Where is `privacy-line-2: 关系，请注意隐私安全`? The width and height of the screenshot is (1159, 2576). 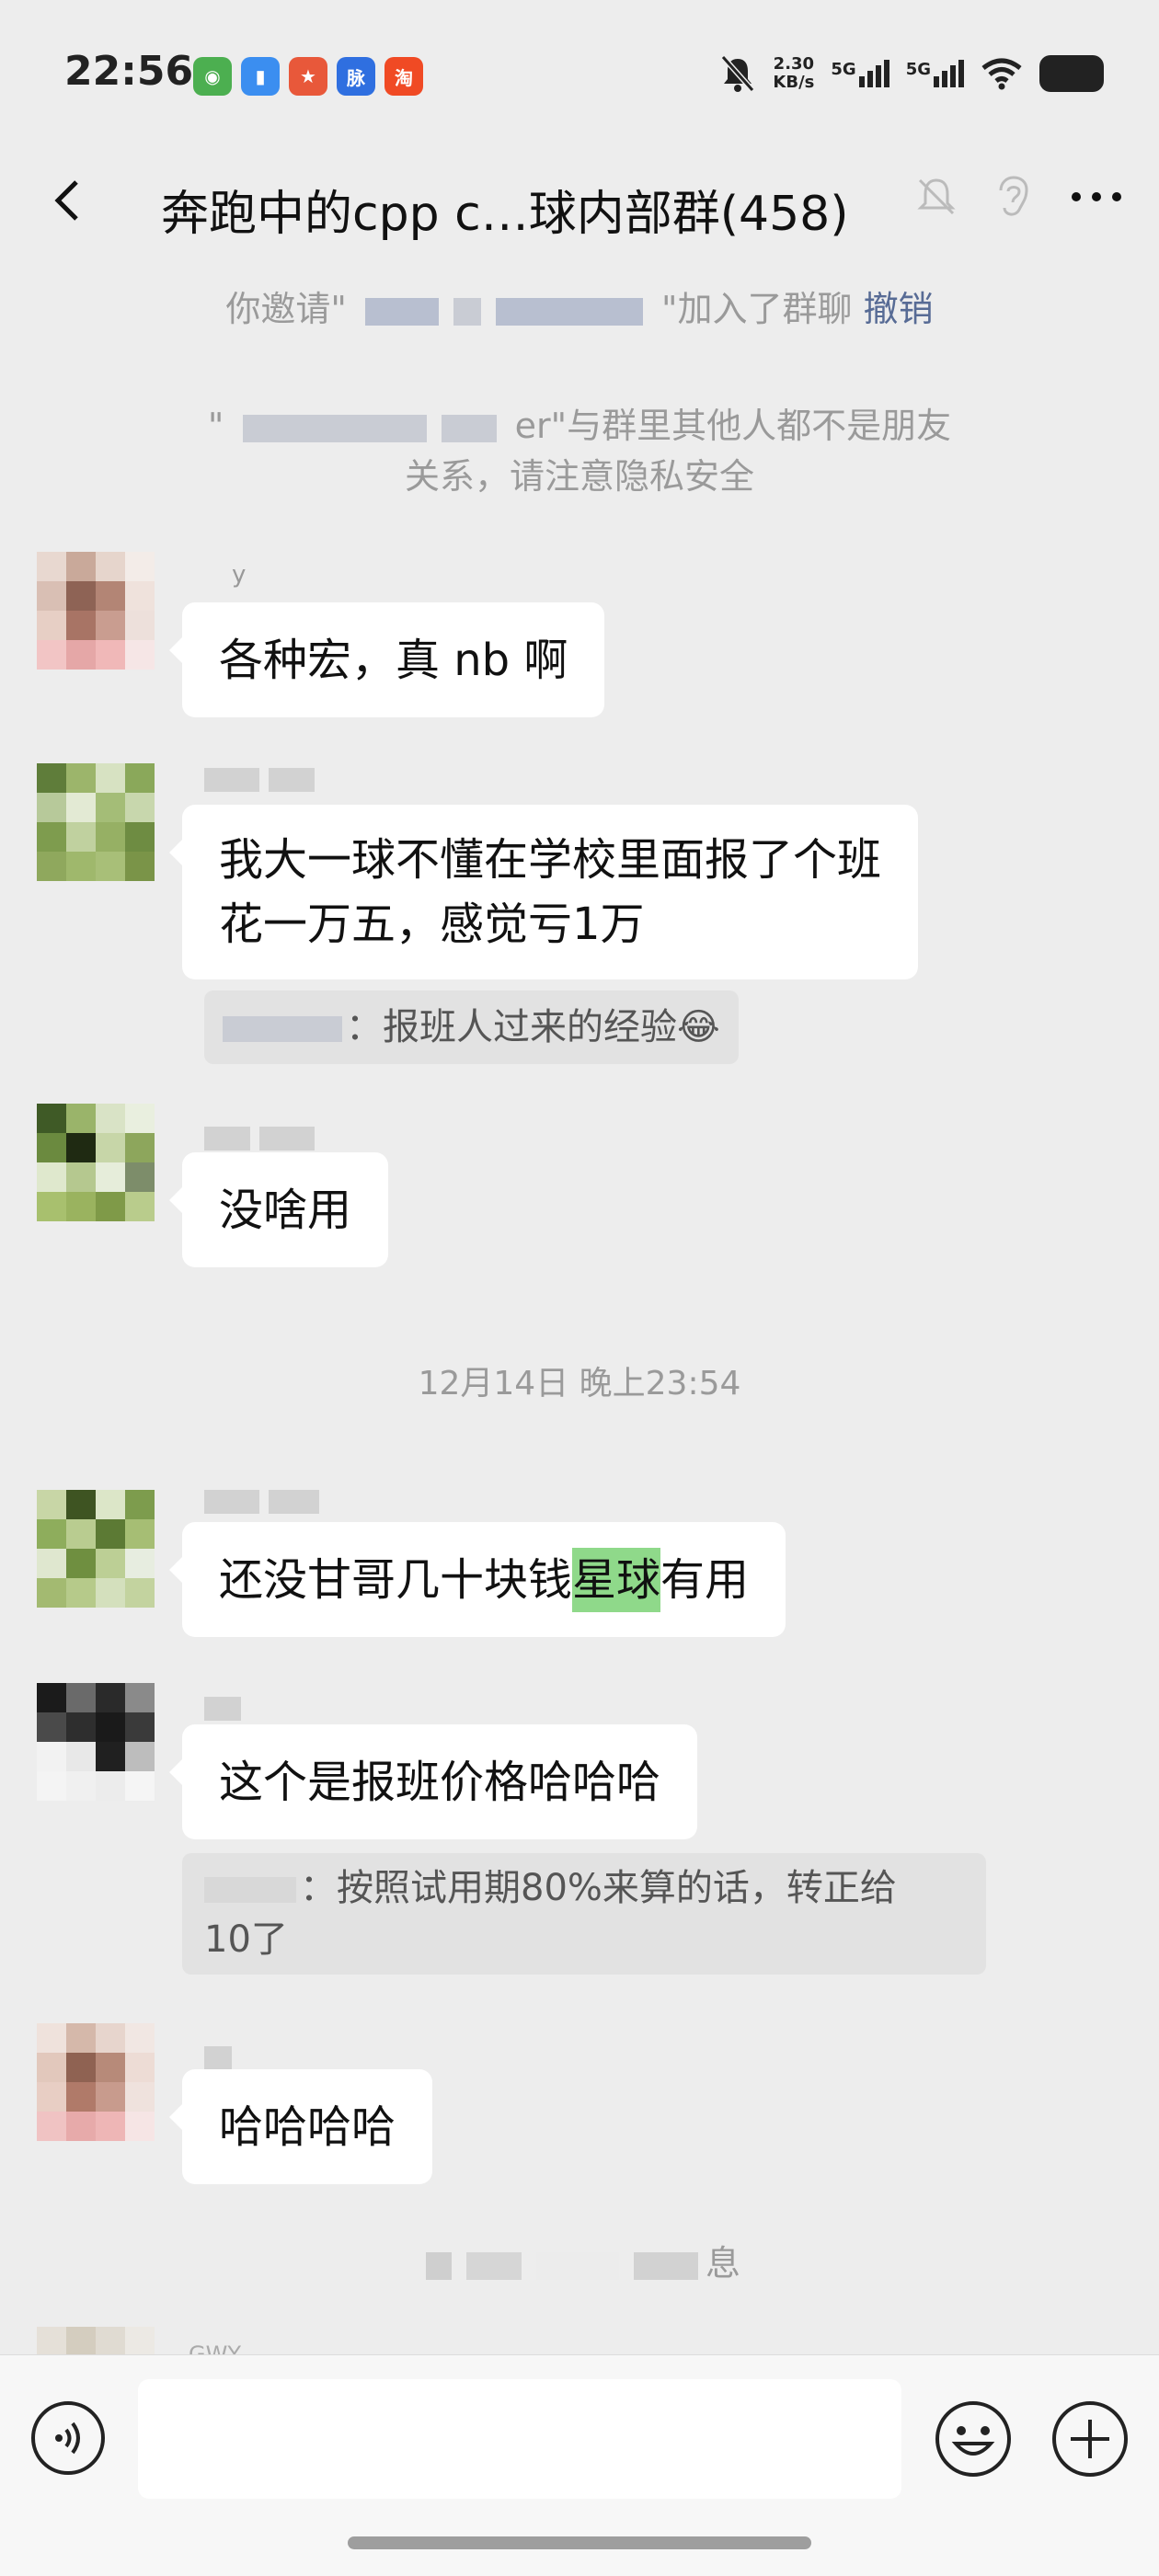 privacy-line-2: 关系，请注意隐私安全 is located at coordinates (579, 477).